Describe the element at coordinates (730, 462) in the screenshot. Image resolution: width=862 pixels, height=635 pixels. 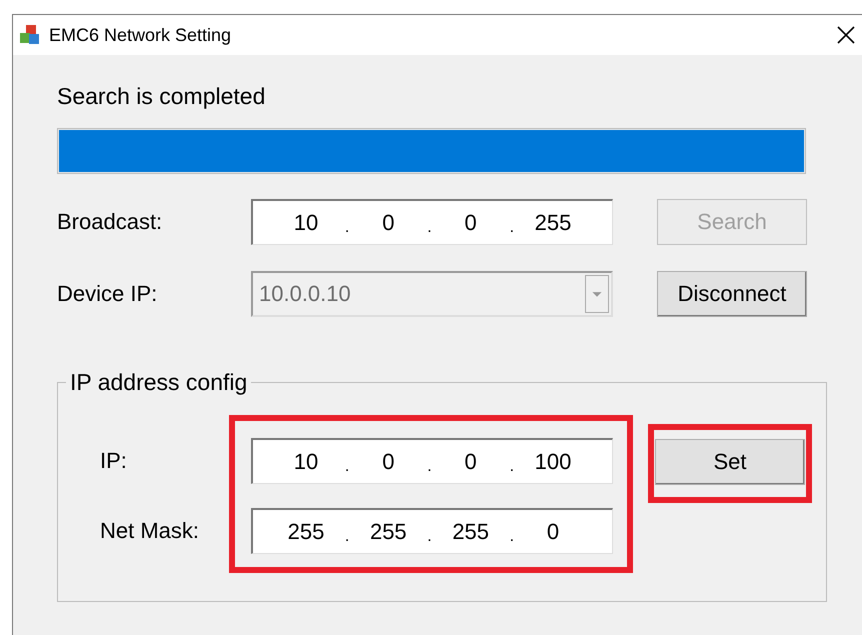
I see `set-button: Set` at that location.